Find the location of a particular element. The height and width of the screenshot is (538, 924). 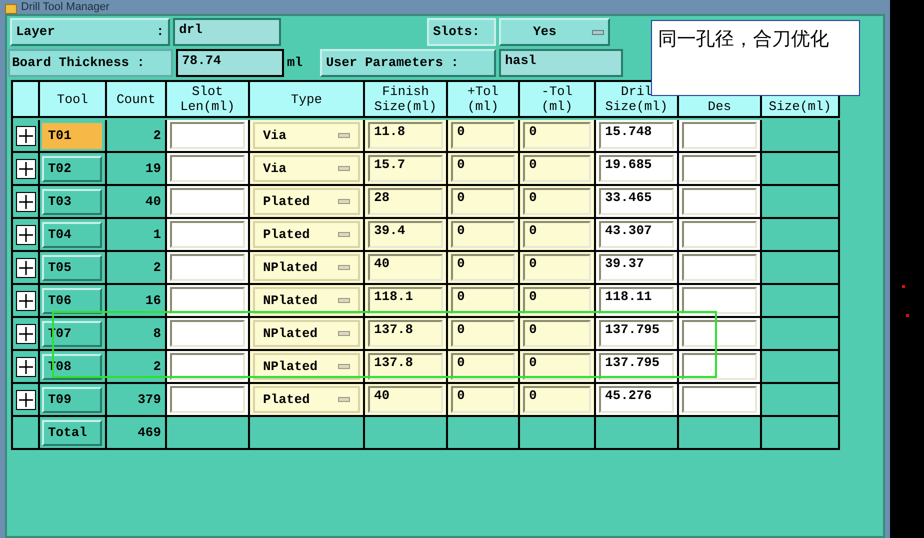

drill-size-field: 33.465 is located at coordinates (636, 201).